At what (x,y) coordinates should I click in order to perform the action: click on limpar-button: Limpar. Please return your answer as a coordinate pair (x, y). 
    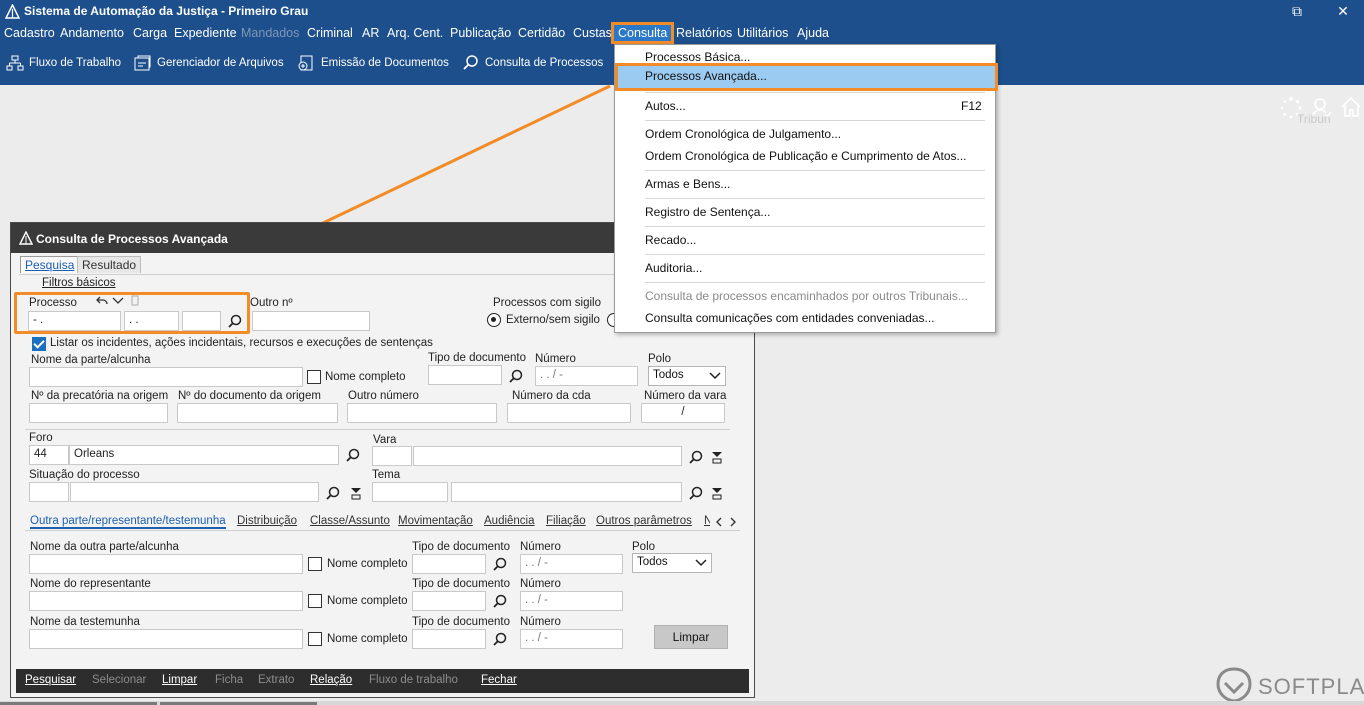
    Looking at the image, I should click on (691, 637).